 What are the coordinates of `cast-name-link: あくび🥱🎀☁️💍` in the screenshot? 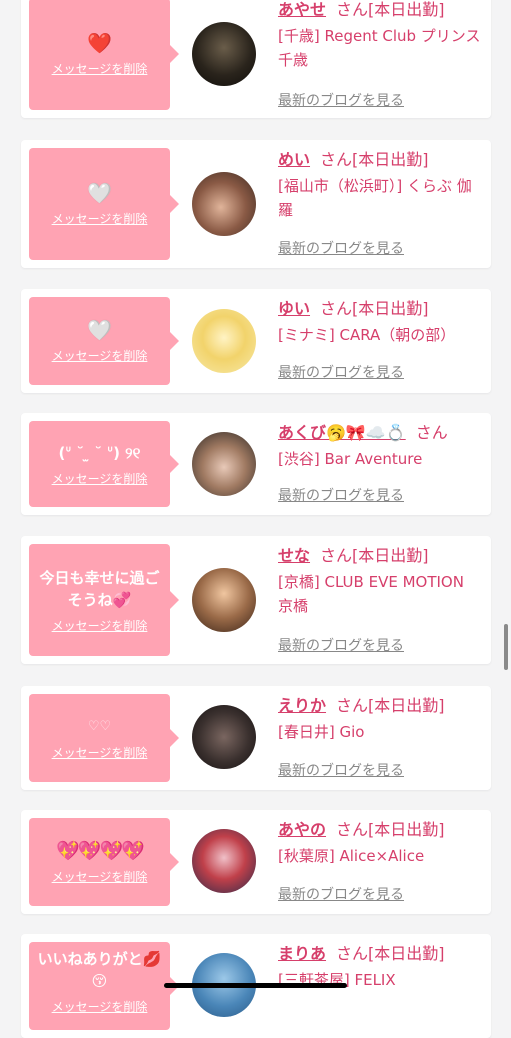 It's located at (342, 432).